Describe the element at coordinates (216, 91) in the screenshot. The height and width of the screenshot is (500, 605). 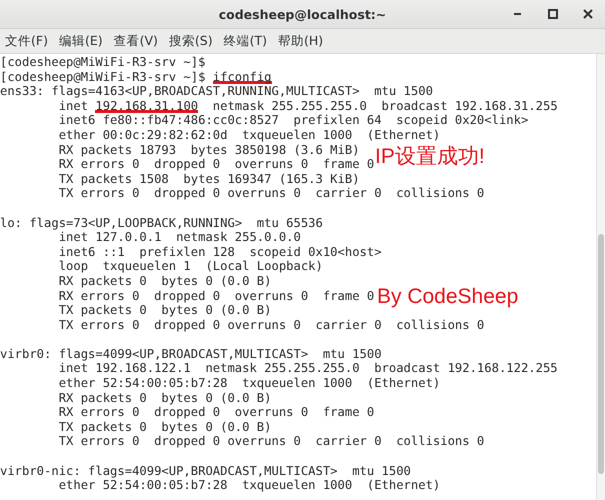
I see `terminal-text: ens33: flags=4163<UP,BROADCAST,RUNNING,MULTICAST> mtu 1500` at that location.